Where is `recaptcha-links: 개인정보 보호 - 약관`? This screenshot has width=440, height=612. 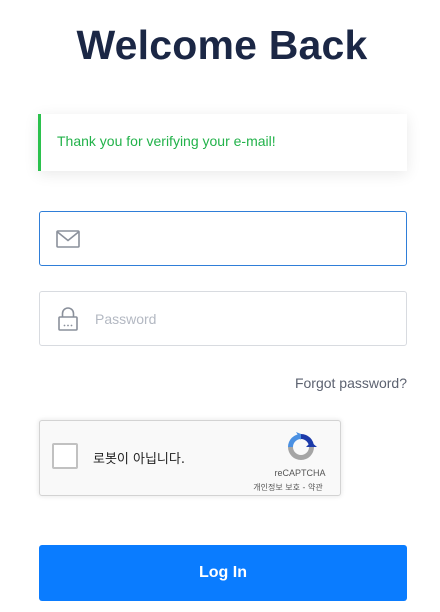
recaptcha-links: 개인정보 보호 - 약관 is located at coordinates (288, 487).